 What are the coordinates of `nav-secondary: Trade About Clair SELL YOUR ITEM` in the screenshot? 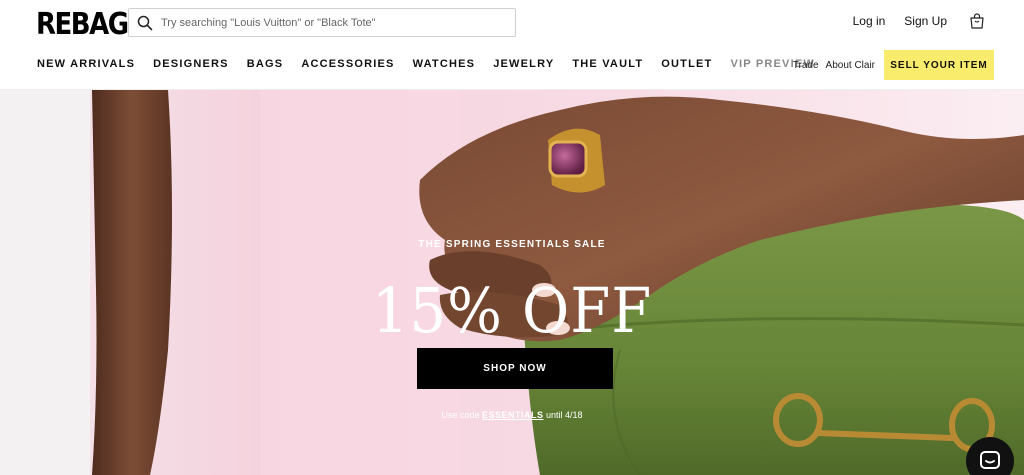 It's located at (893, 65).